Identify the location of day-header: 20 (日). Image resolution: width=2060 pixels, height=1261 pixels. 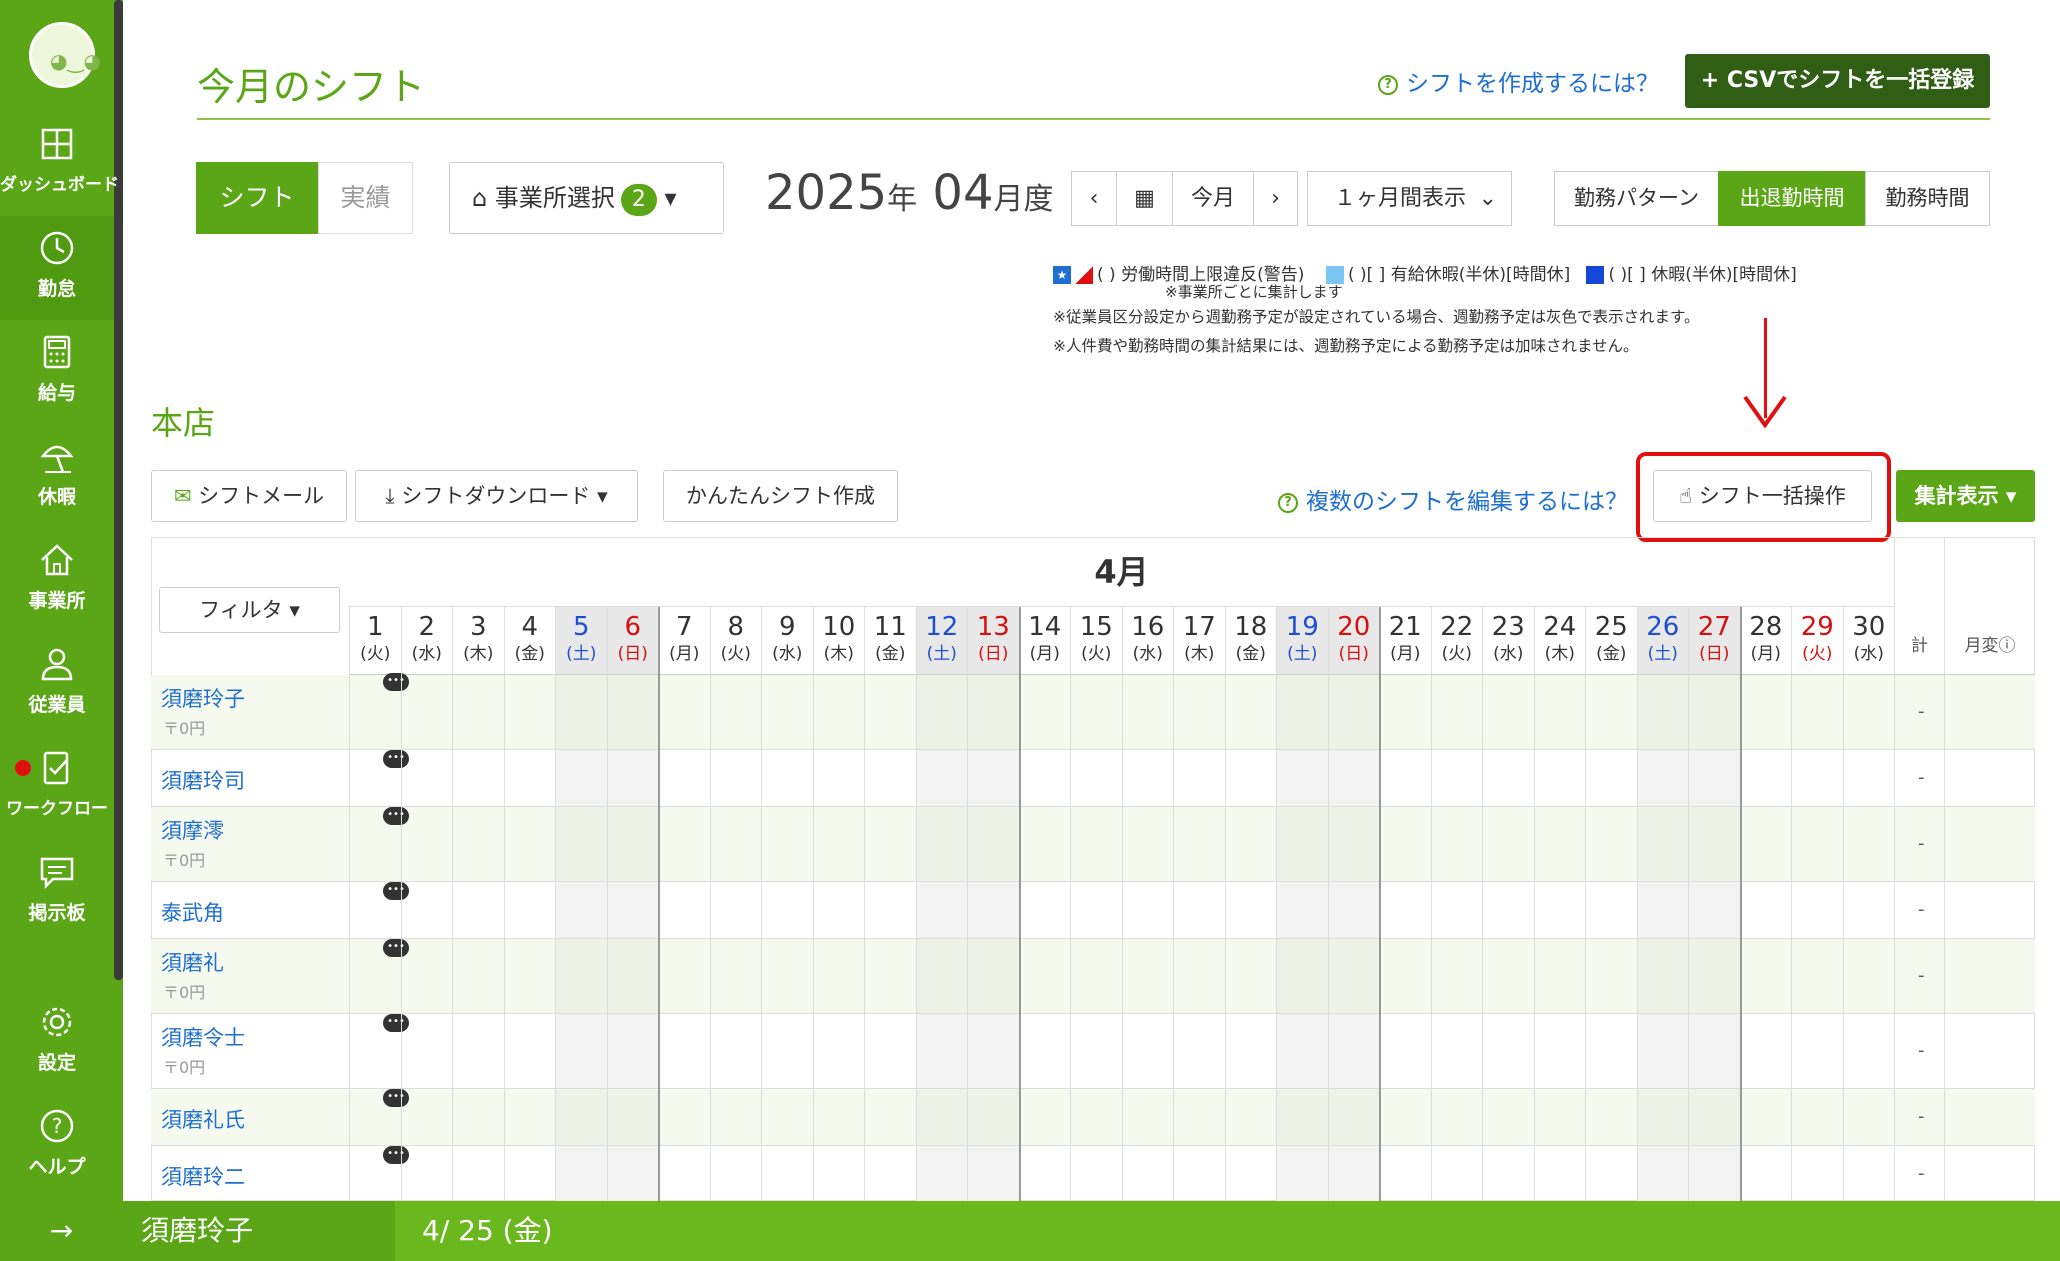
(1353, 641).